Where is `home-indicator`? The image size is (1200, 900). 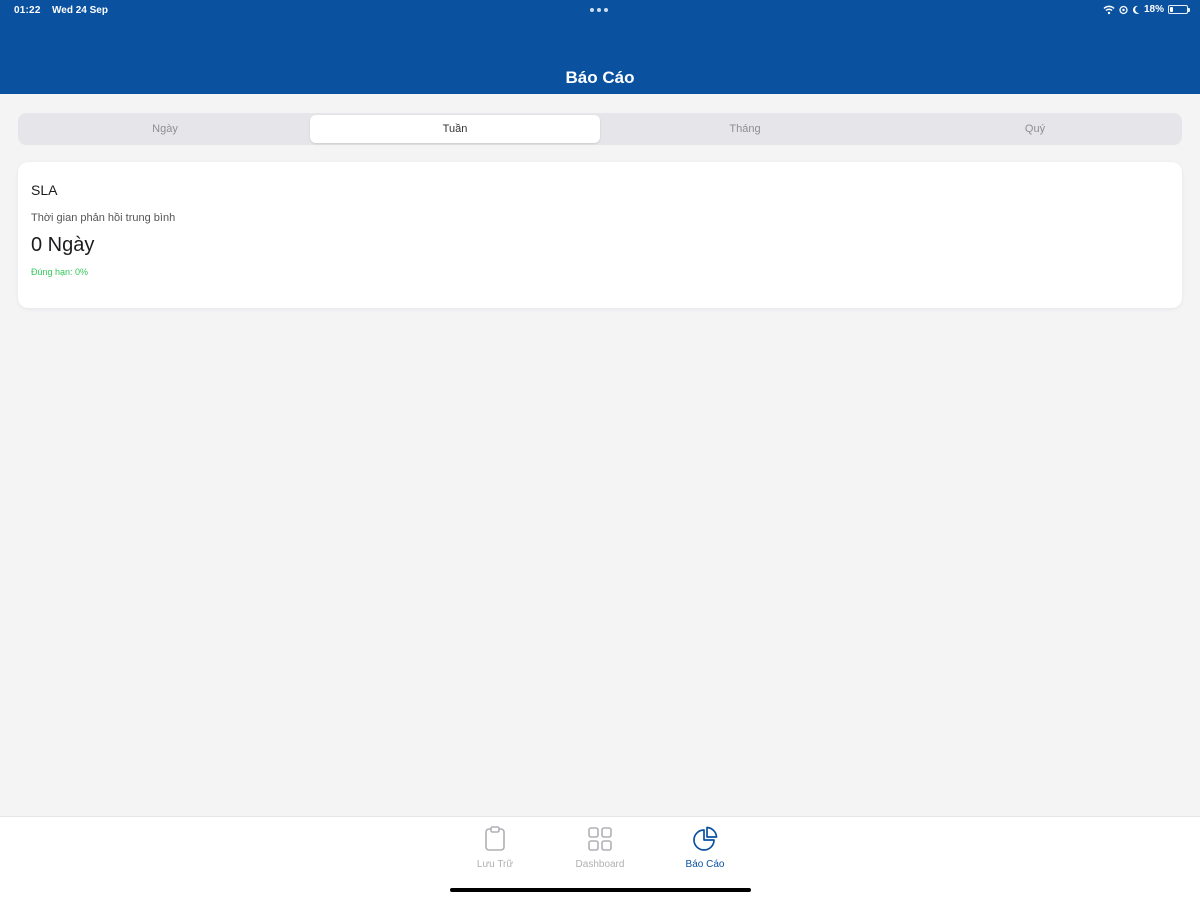 home-indicator is located at coordinates (600, 890).